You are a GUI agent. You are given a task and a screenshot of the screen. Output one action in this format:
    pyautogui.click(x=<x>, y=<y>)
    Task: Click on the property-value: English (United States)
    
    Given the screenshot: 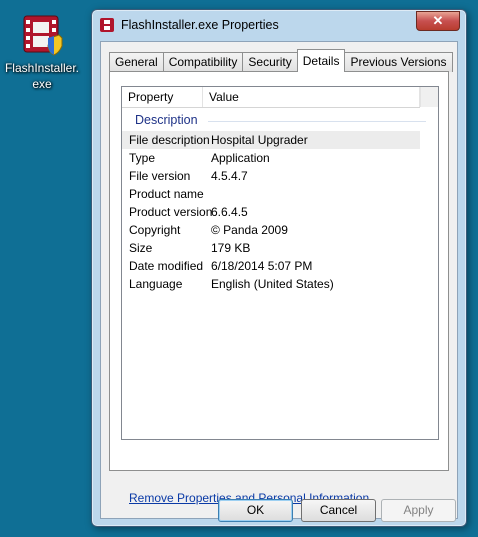 What is the action you would take?
    pyautogui.click(x=272, y=284)
    